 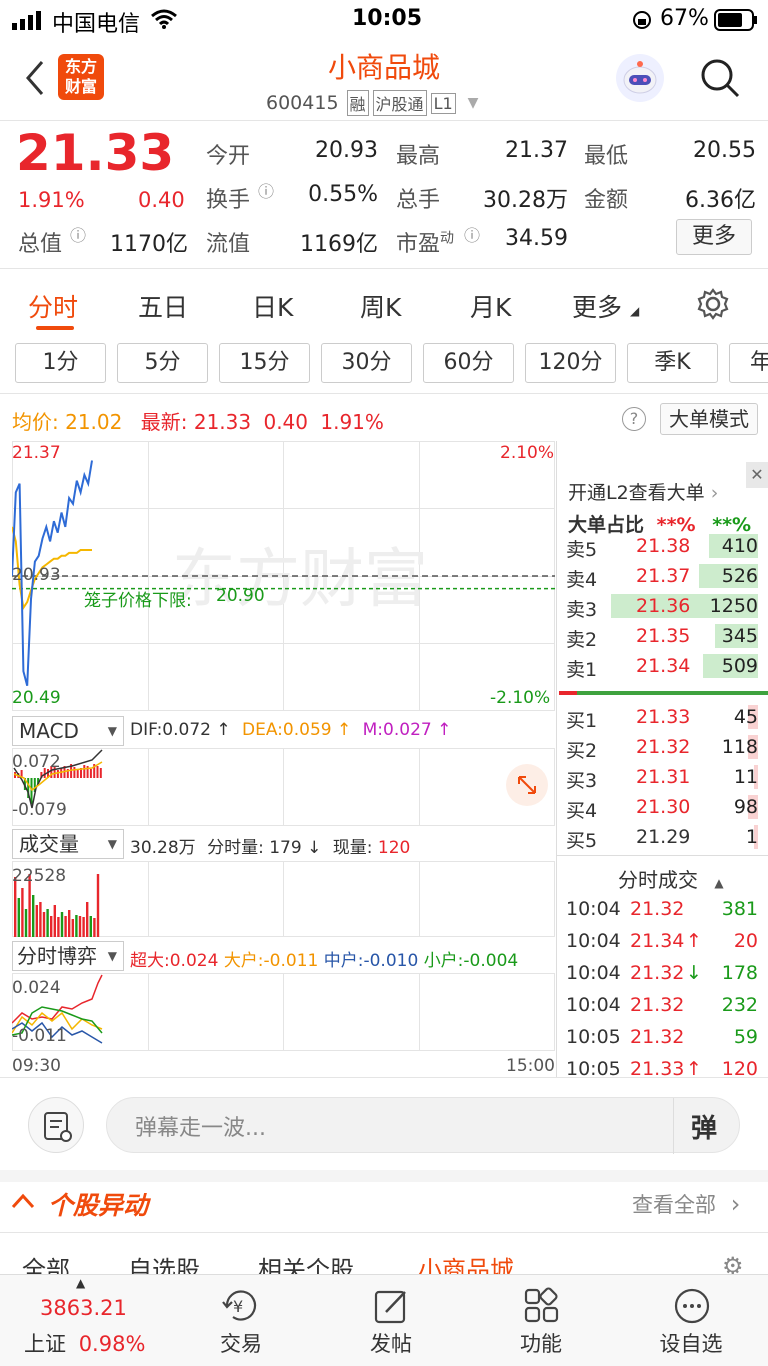 What do you see at coordinates (163, 306) in the screenshot?
I see `tab-five-day: 五日` at bounding box center [163, 306].